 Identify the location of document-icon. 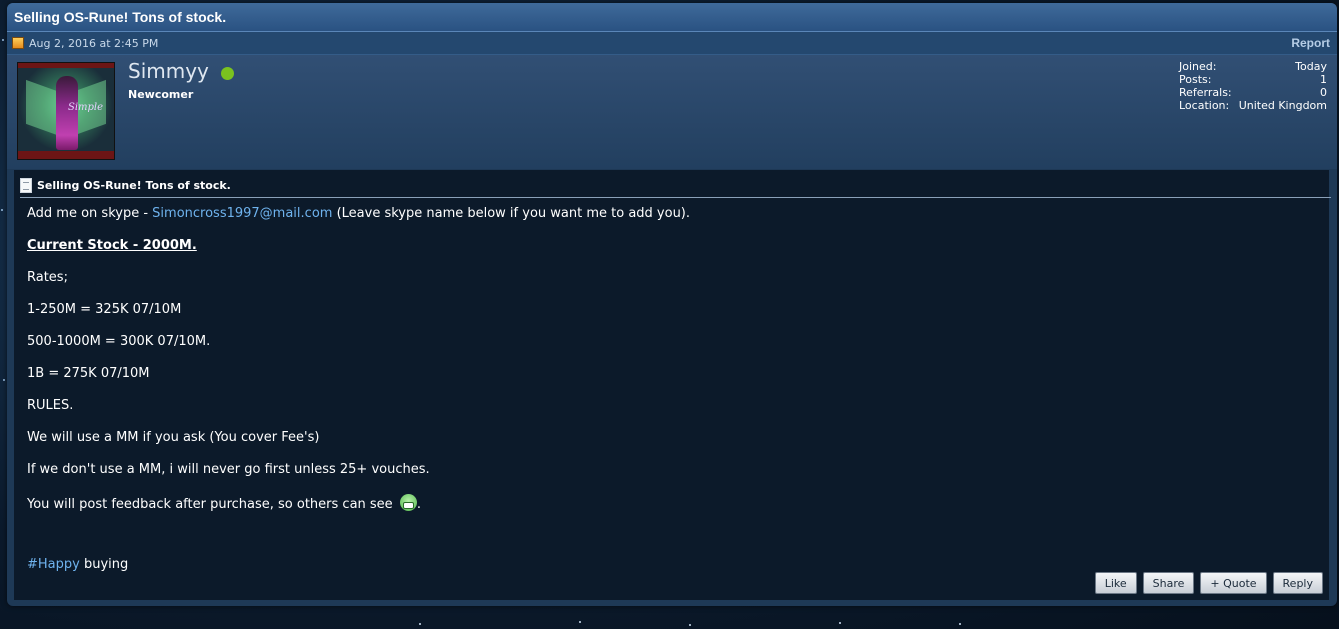
(26, 185).